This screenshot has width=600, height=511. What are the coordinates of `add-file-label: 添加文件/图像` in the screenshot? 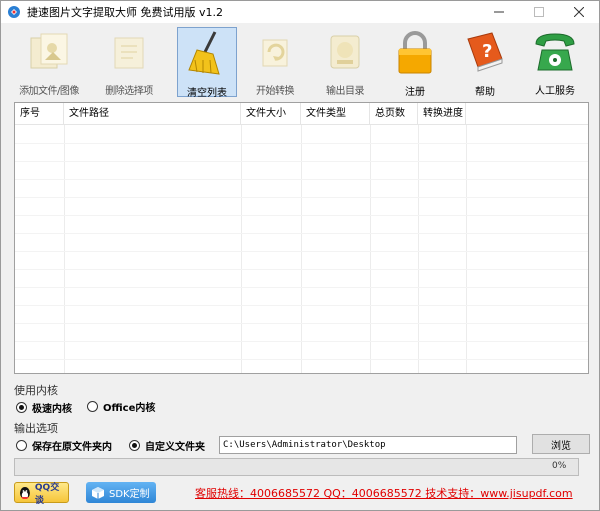 It's located at (49, 91).